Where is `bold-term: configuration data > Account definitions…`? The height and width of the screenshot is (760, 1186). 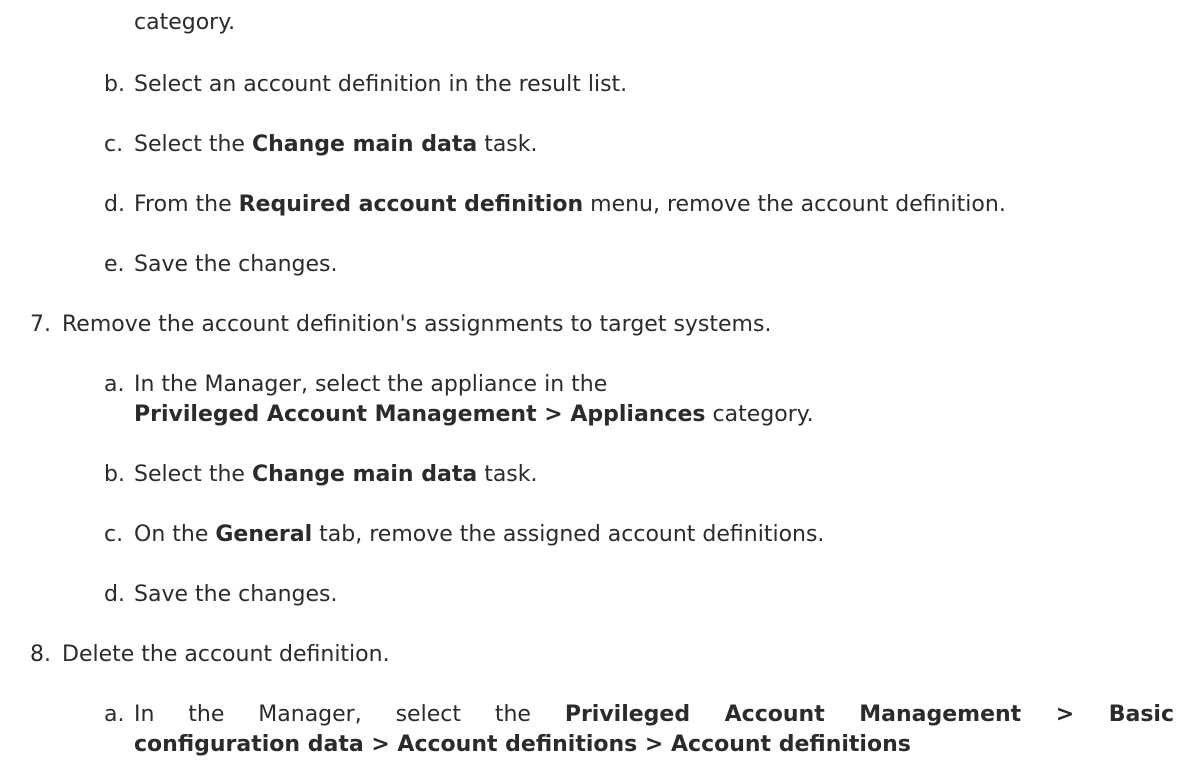 bold-term: configuration data > Account definitions… is located at coordinates (522, 744).